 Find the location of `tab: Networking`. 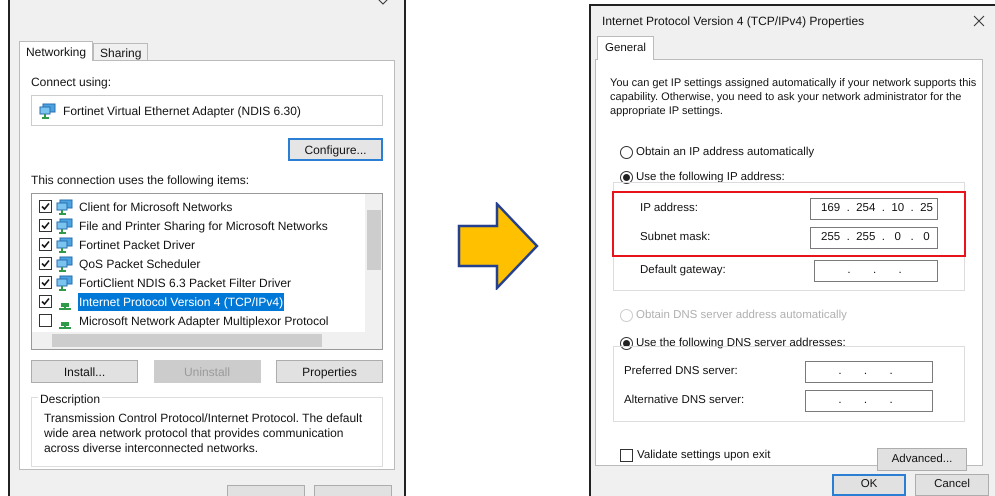

tab: Networking is located at coordinates (56, 51).